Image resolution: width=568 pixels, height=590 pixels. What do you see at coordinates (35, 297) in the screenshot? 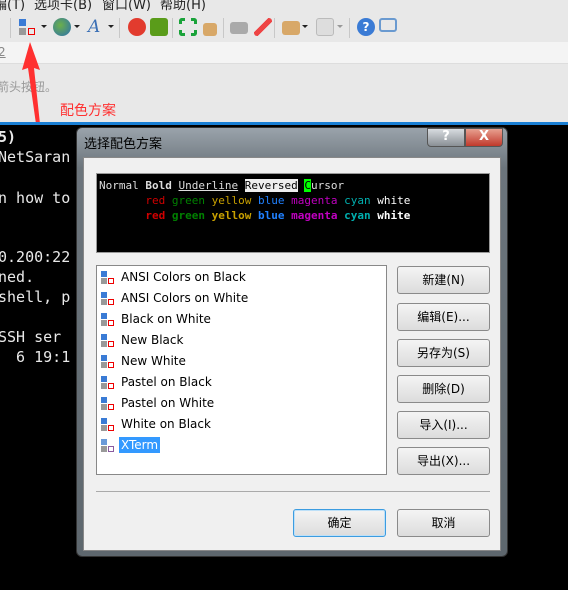
I see `terminal-line: shell, p` at bounding box center [35, 297].